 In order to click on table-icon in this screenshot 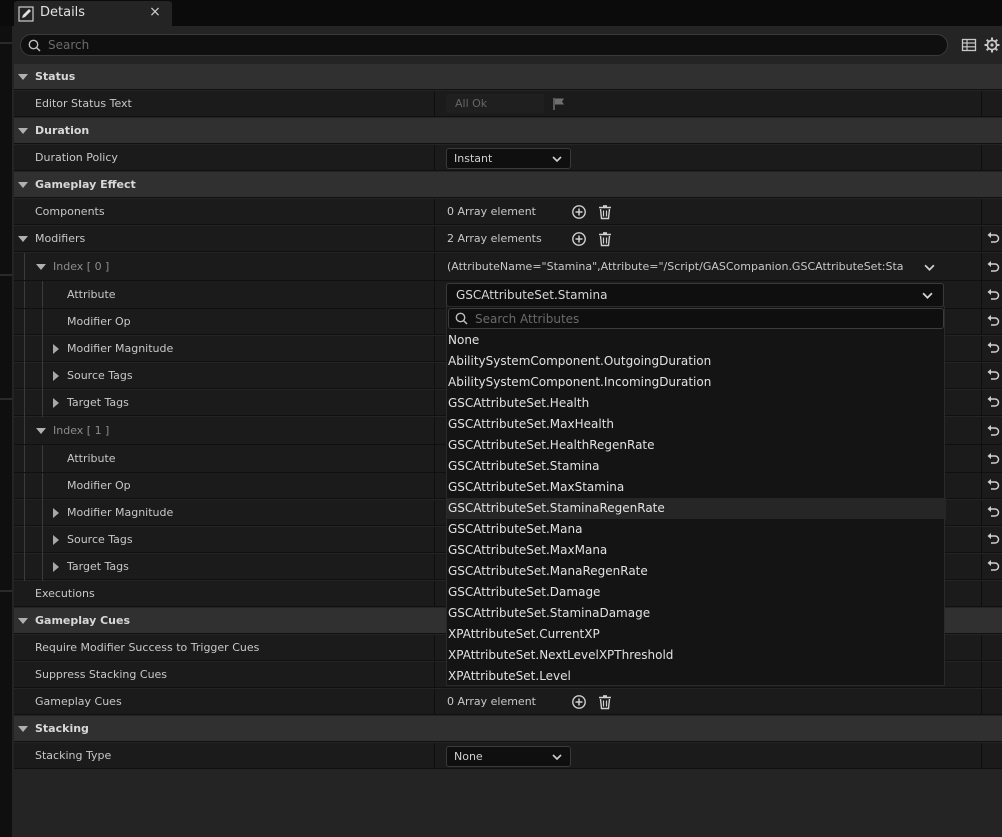, I will do `click(969, 45)`.